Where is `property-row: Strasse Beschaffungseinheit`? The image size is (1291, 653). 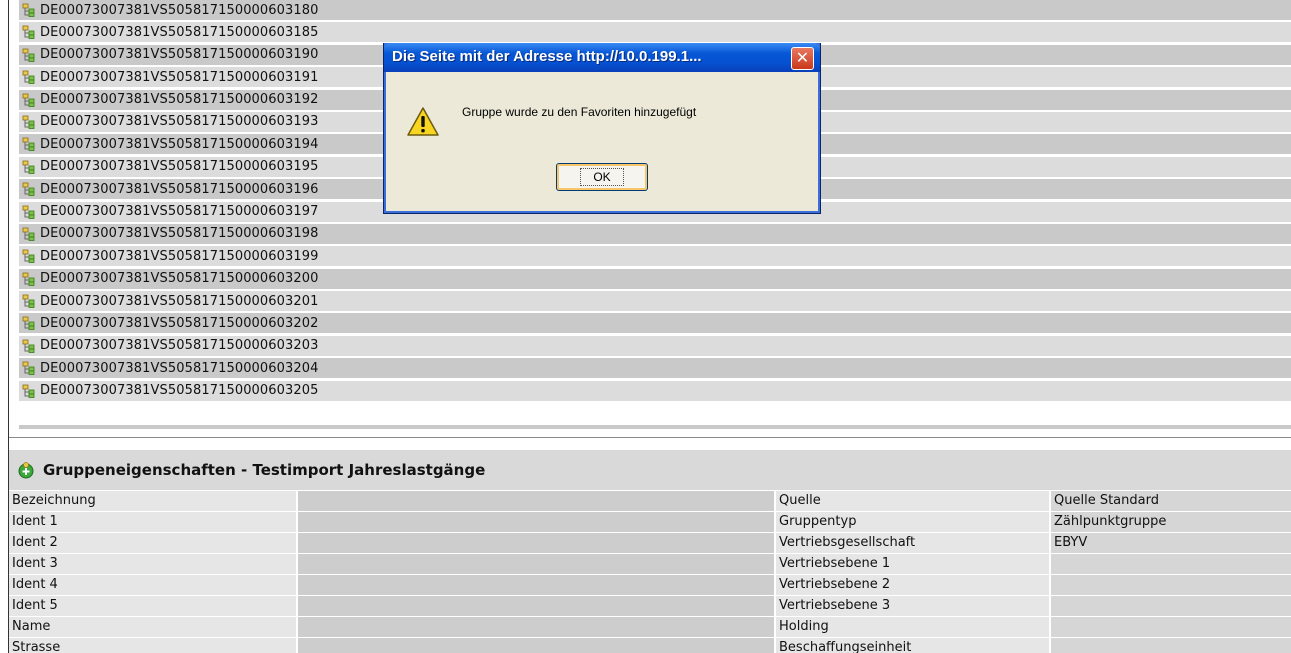 property-row: Strasse Beschaffungseinheit is located at coordinates (650, 645).